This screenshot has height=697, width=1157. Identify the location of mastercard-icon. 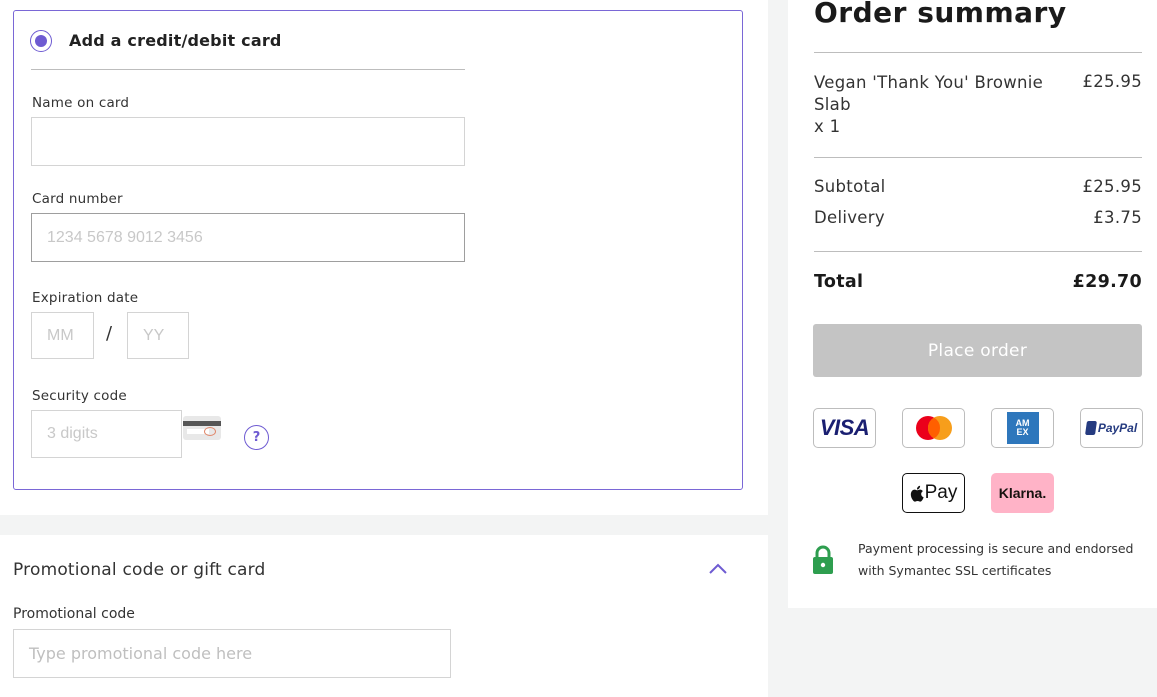
(933, 428).